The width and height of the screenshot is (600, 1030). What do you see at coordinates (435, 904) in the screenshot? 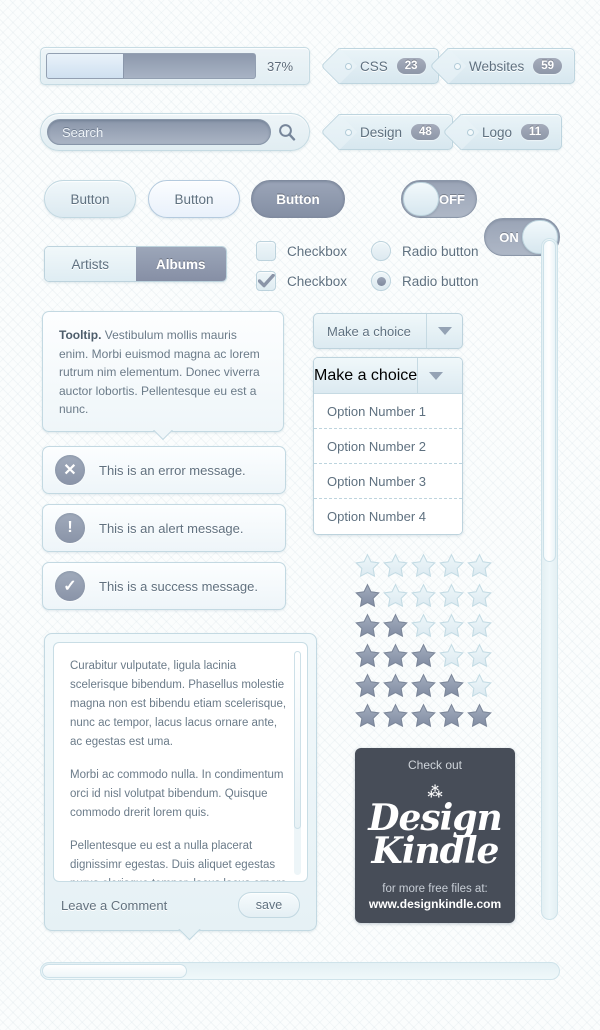
I see `banner-url: www.designkindle.com` at bounding box center [435, 904].